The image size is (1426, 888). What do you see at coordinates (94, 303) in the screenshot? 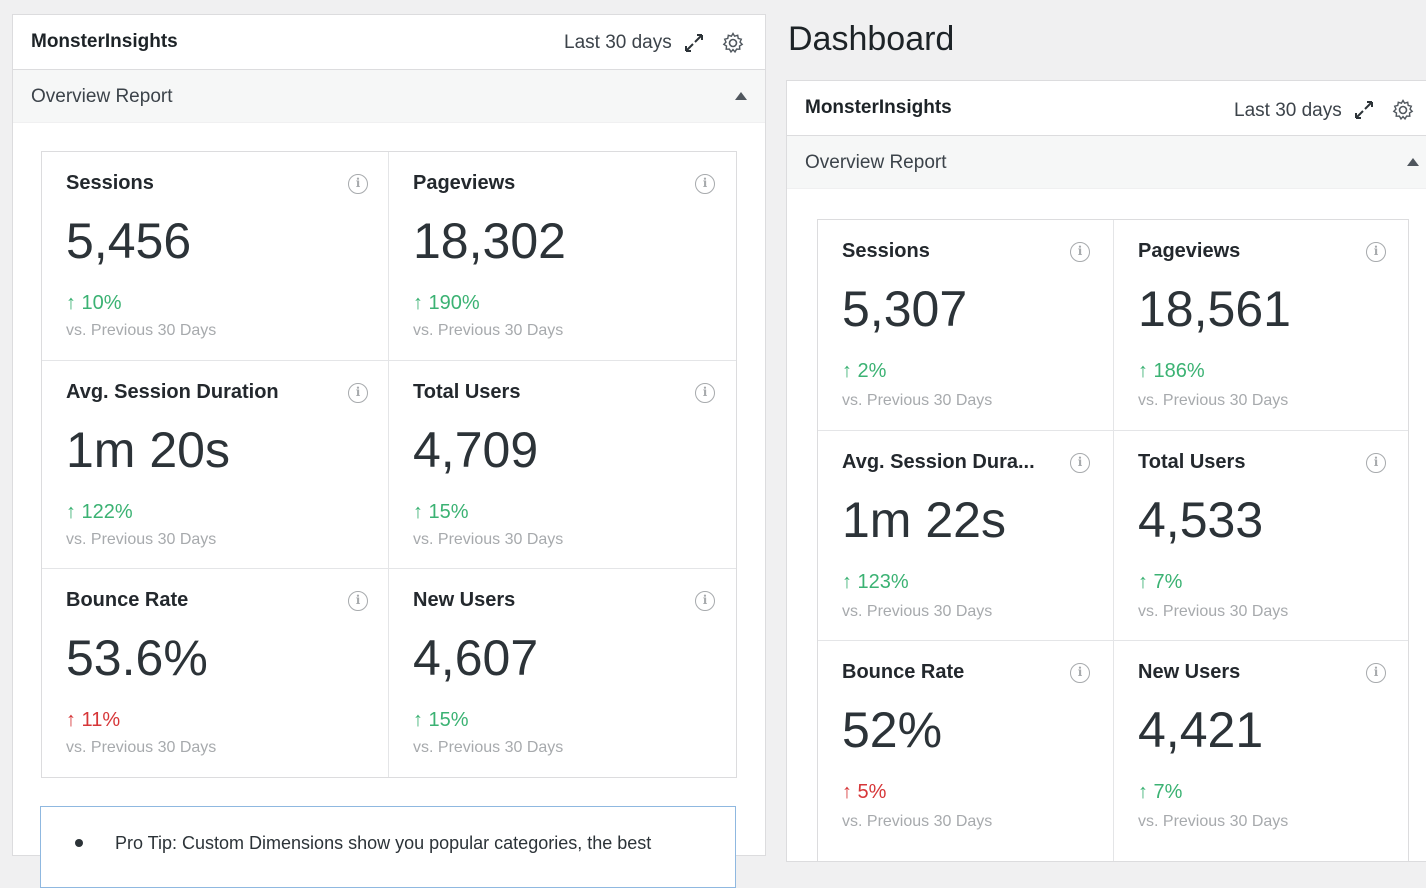
I see `metric-change: ↑ 10%` at bounding box center [94, 303].